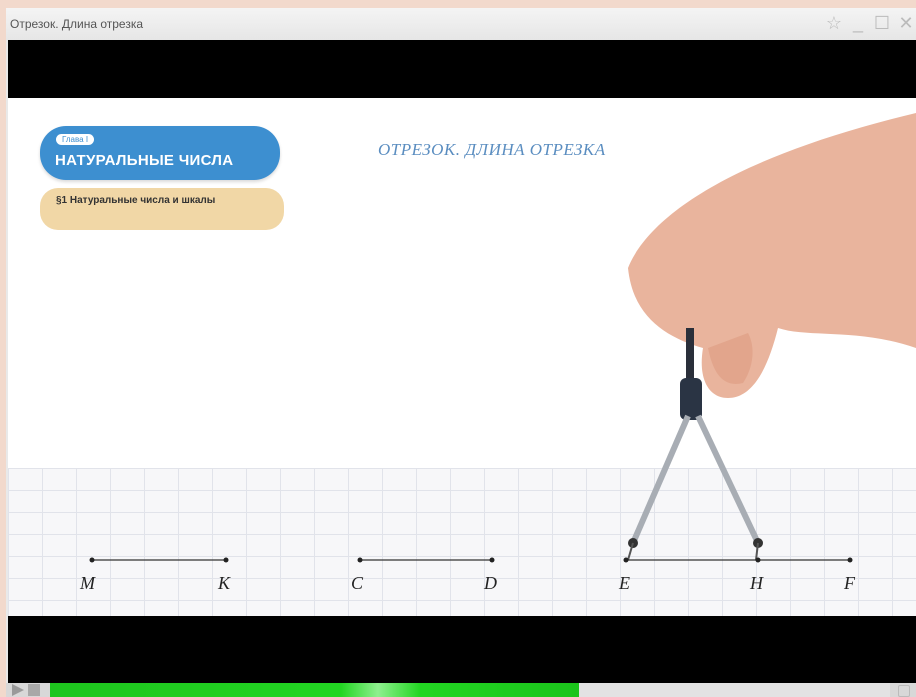 The width and height of the screenshot is (916, 697). Describe the element at coordinates (772, 255) in the screenshot. I see `hand-illustration` at that location.